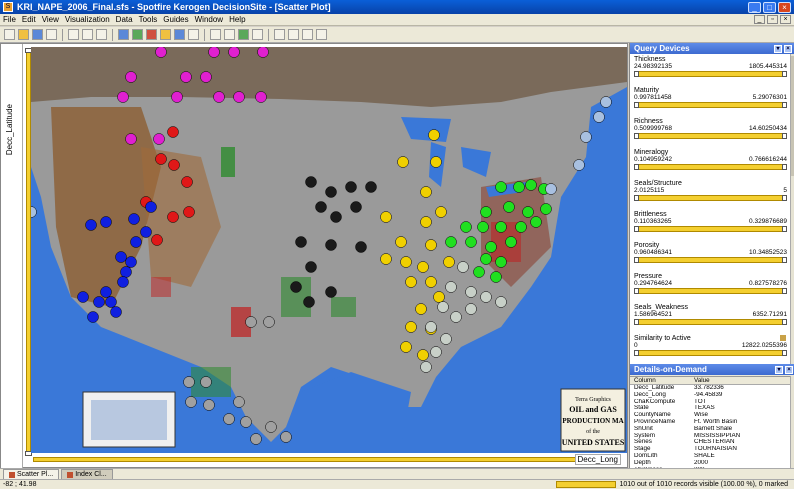  Describe the element at coordinates (193, 34) in the screenshot. I see `new-table-icon` at that location.